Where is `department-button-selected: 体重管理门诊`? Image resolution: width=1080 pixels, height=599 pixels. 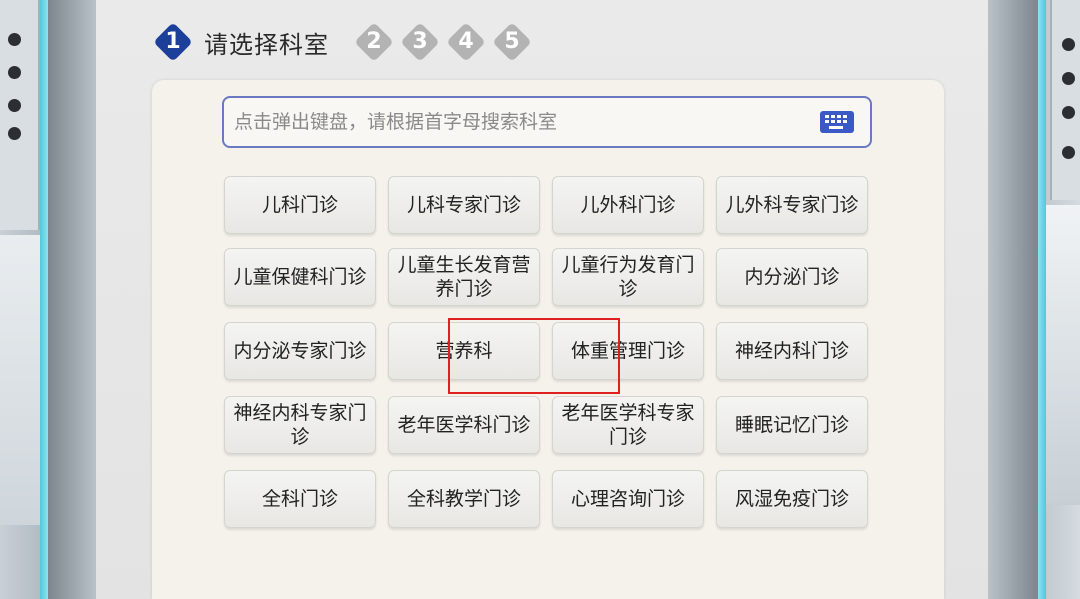 department-button-selected: 体重管理门诊 is located at coordinates (628, 351).